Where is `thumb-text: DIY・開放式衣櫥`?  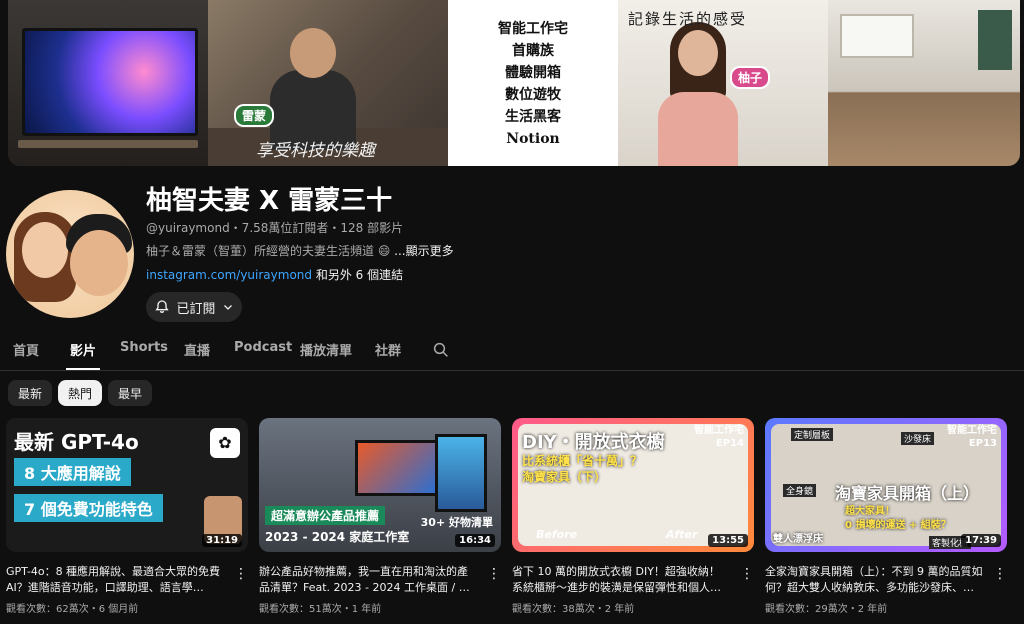 thumb-text: DIY・開放式衣櫥 is located at coordinates (593, 442).